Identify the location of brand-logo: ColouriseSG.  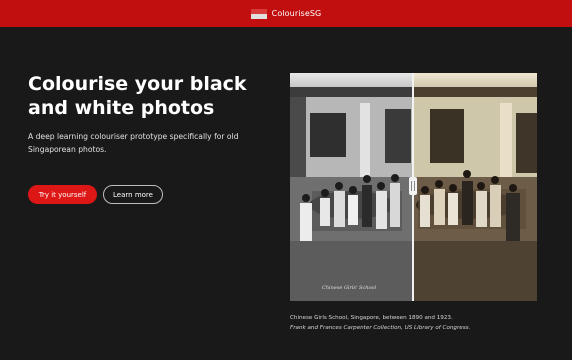
(286, 13).